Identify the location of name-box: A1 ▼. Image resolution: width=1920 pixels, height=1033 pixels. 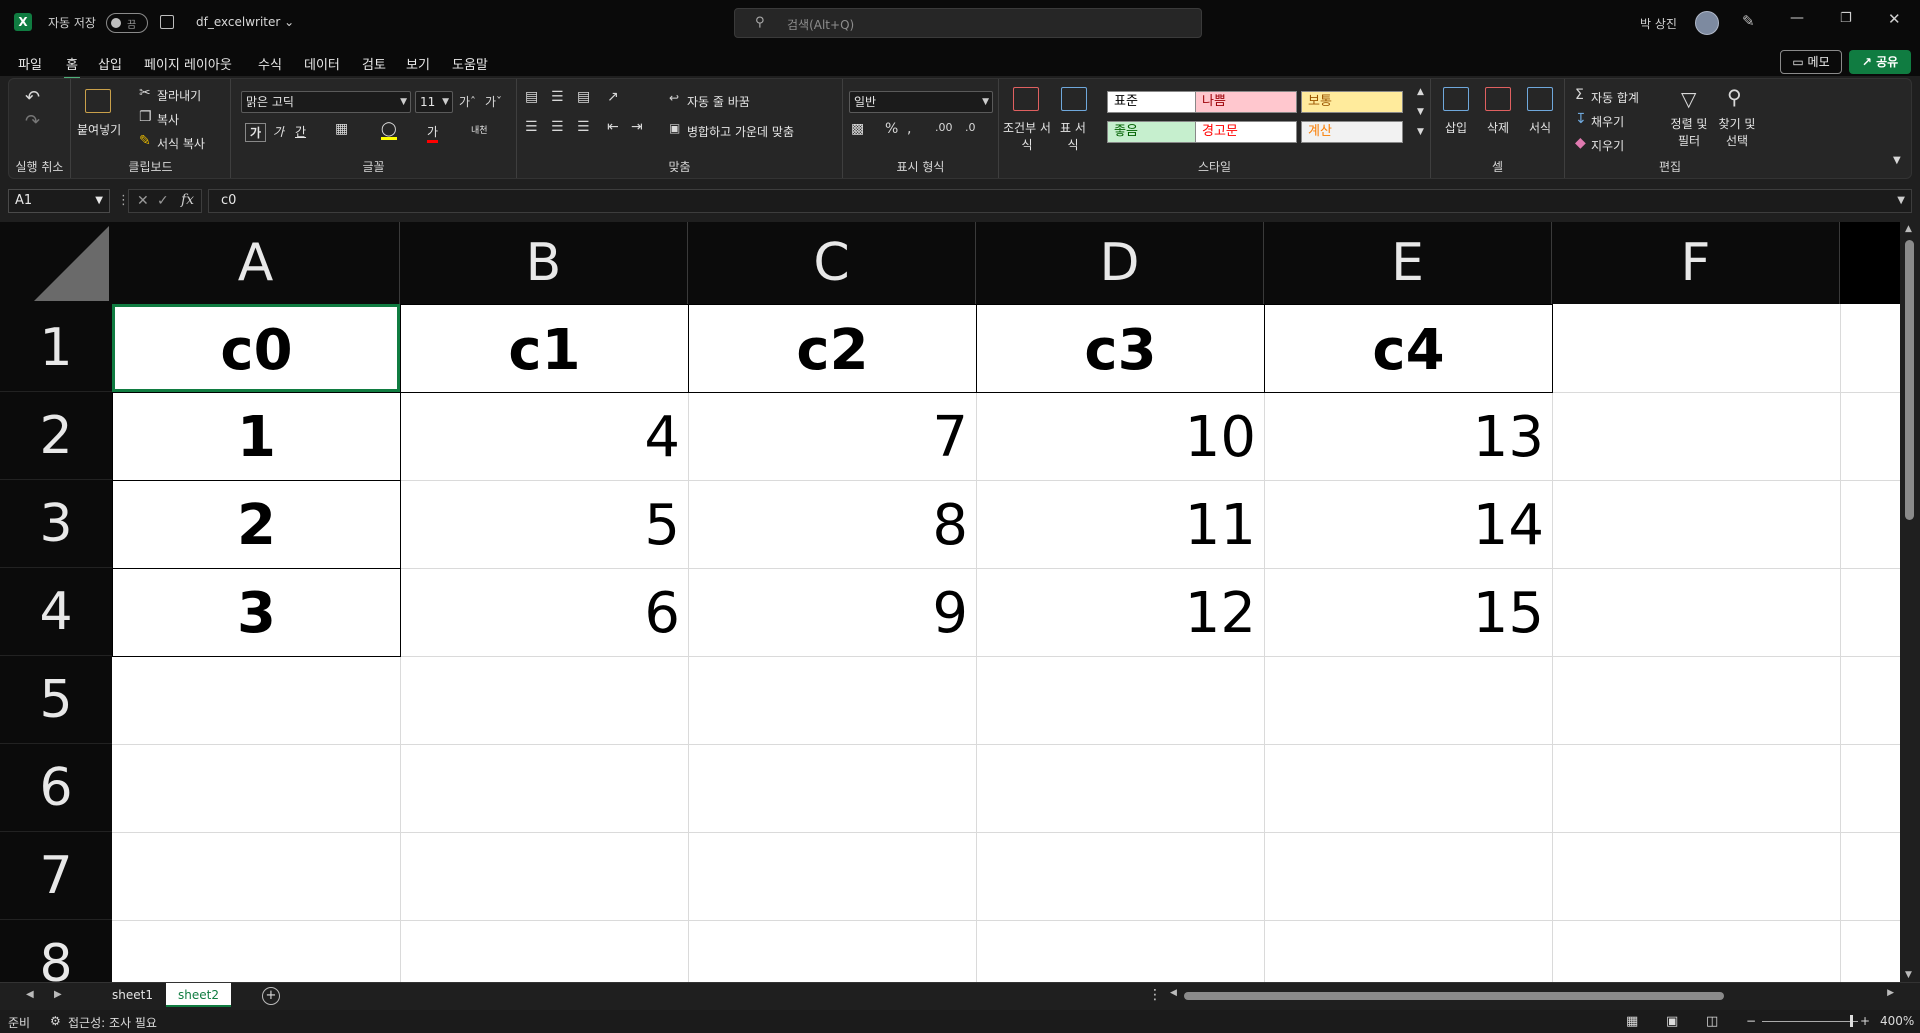
(59, 201).